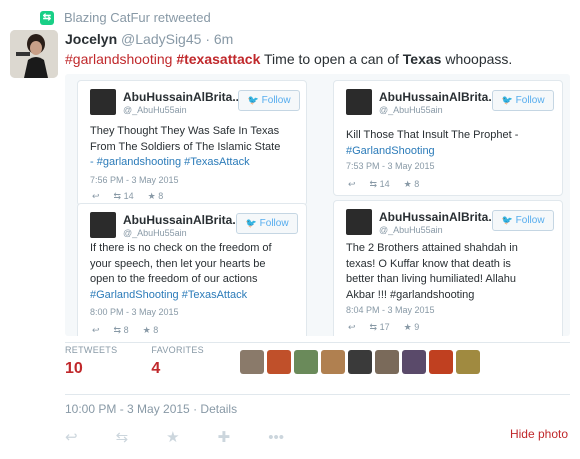 The image size is (580, 459). What do you see at coordinates (410, 294) in the screenshot?
I see `card-text-line-content: Akbar !!! #garlandshooting` at bounding box center [410, 294].